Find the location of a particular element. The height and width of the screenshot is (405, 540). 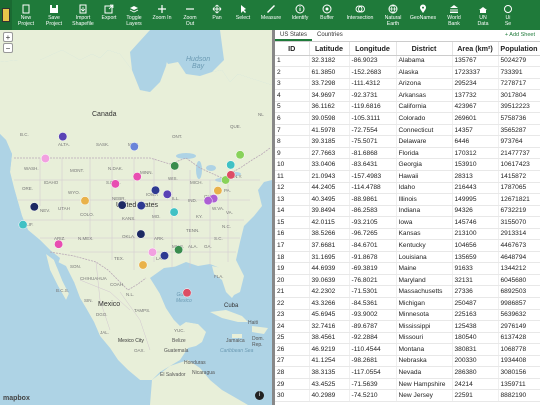

table-row: 18 31.1695 -91.8678 Louisiana 135659 4648794 is located at coordinates (407, 257).